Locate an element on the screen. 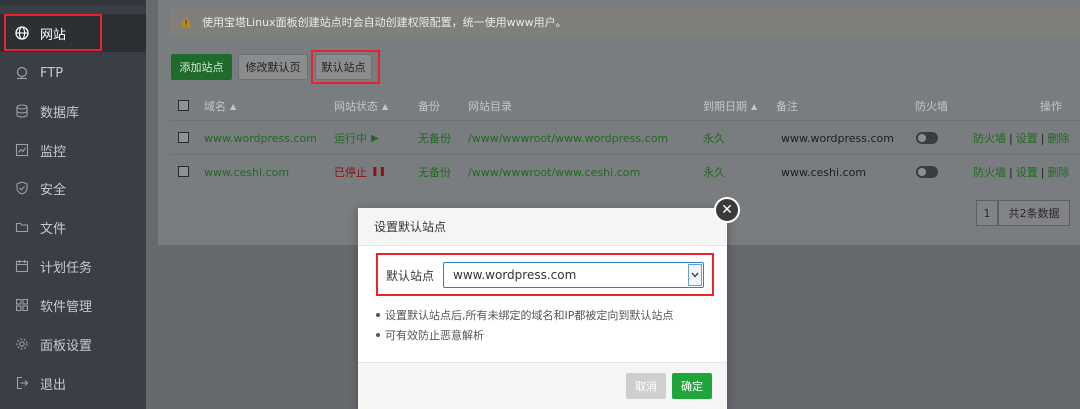 The width and height of the screenshot is (1080, 409). col-domain: 域名 ▲ is located at coordinates (220, 106).